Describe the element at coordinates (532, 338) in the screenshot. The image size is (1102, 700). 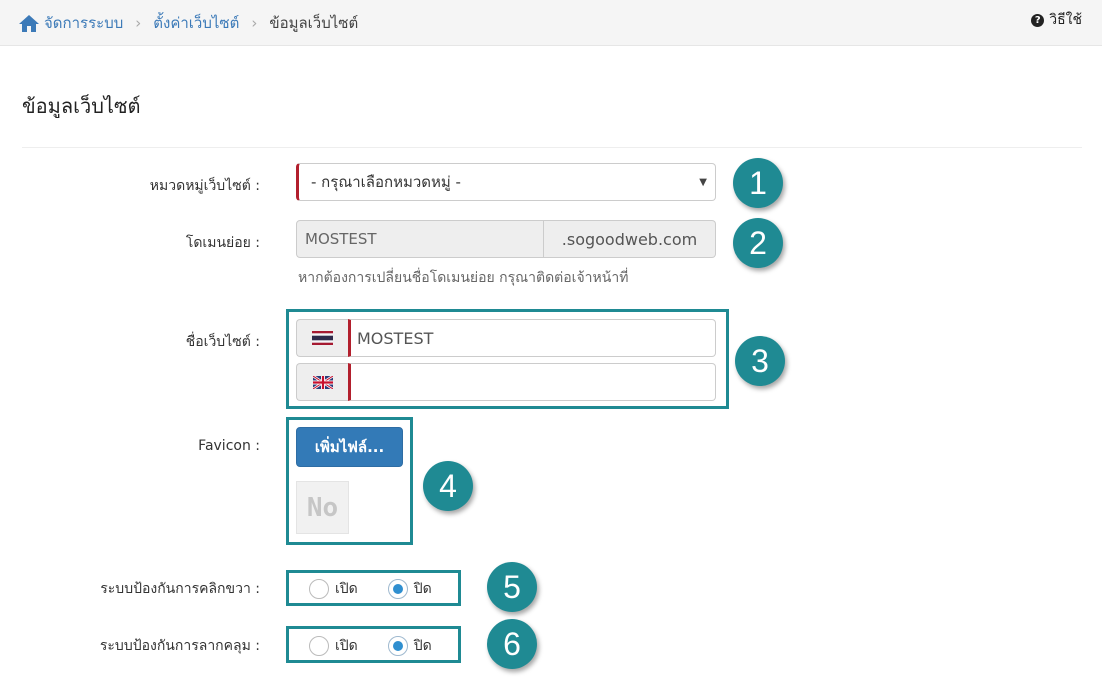
I see `site-name-thai-input: MOSTEST` at that location.